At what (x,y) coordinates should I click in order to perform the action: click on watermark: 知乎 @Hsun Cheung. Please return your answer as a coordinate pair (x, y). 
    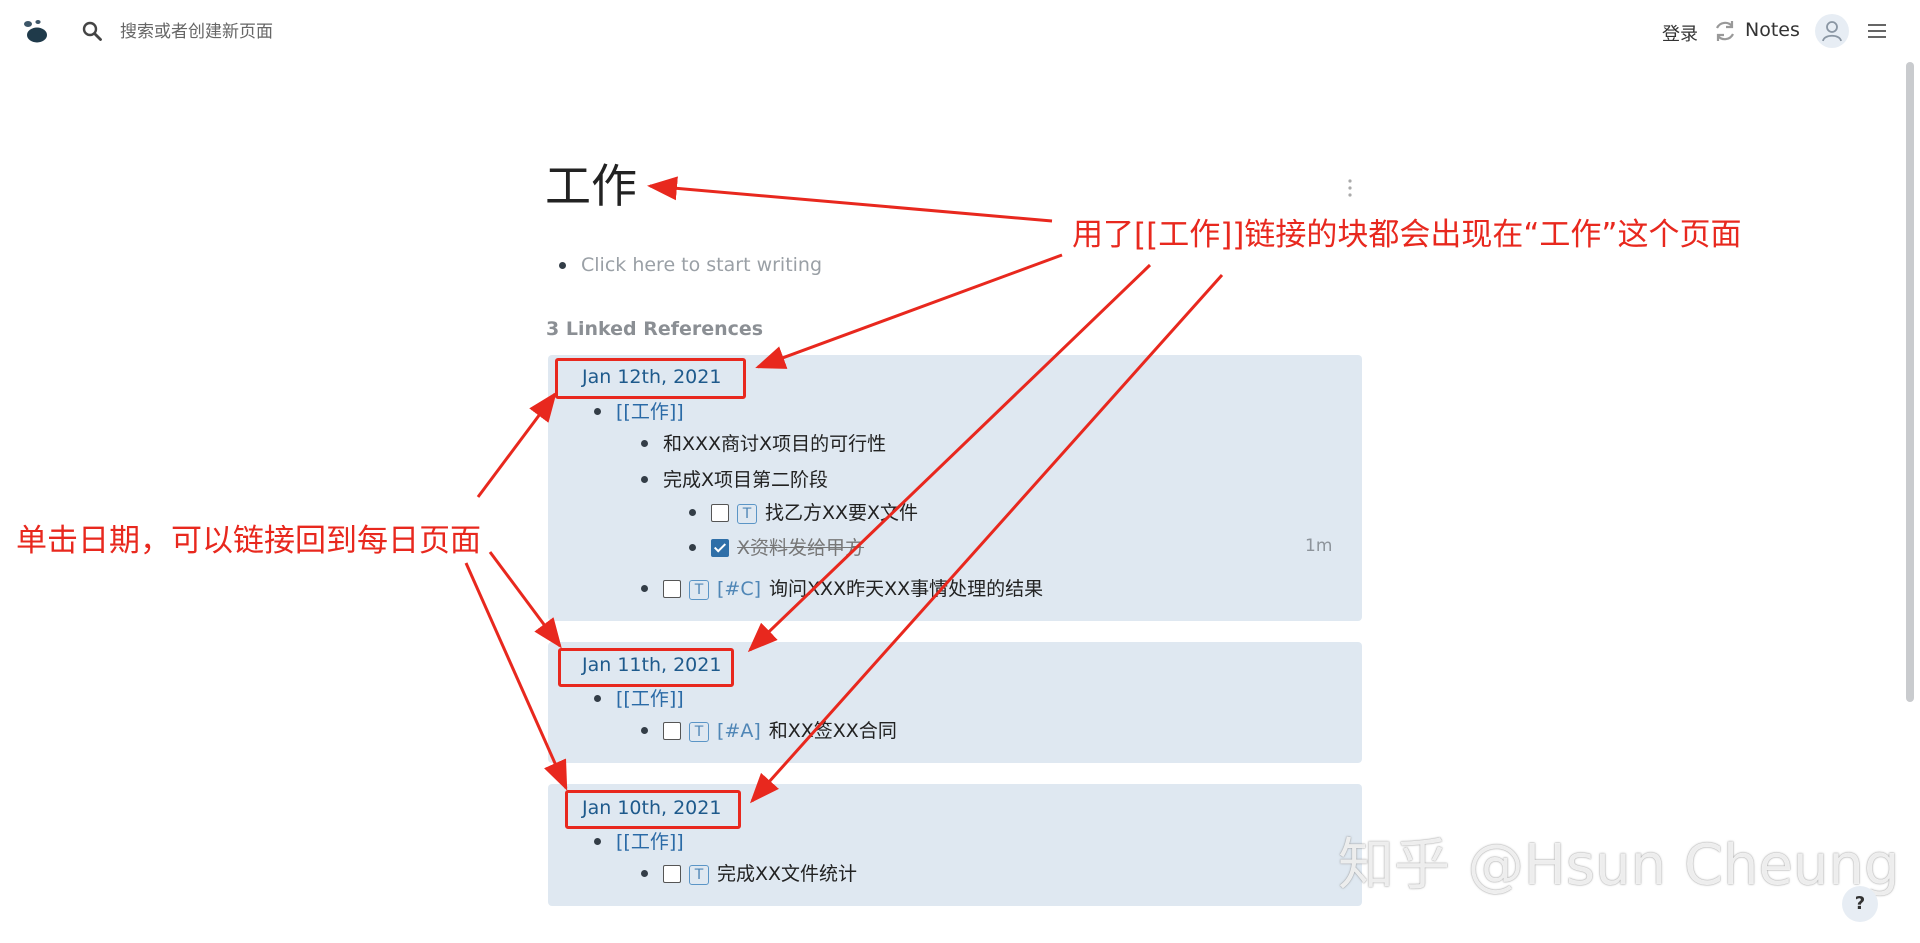
    Looking at the image, I should click on (1619, 865).